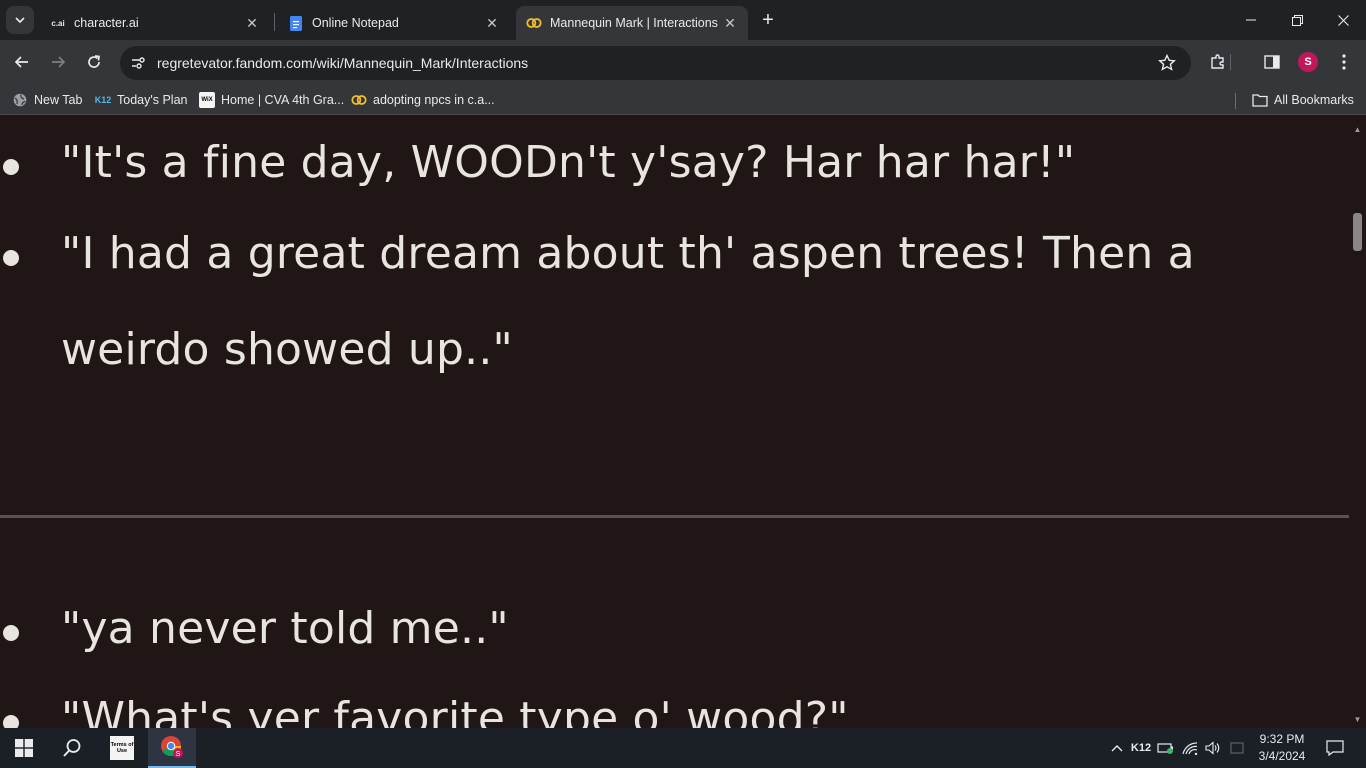 Image resolution: width=1366 pixels, height=768 pixels. What do you see at coordinates (207, 100) in the screenshot?
I see `wix-icon: WiX` at bounding box center [207, 100].